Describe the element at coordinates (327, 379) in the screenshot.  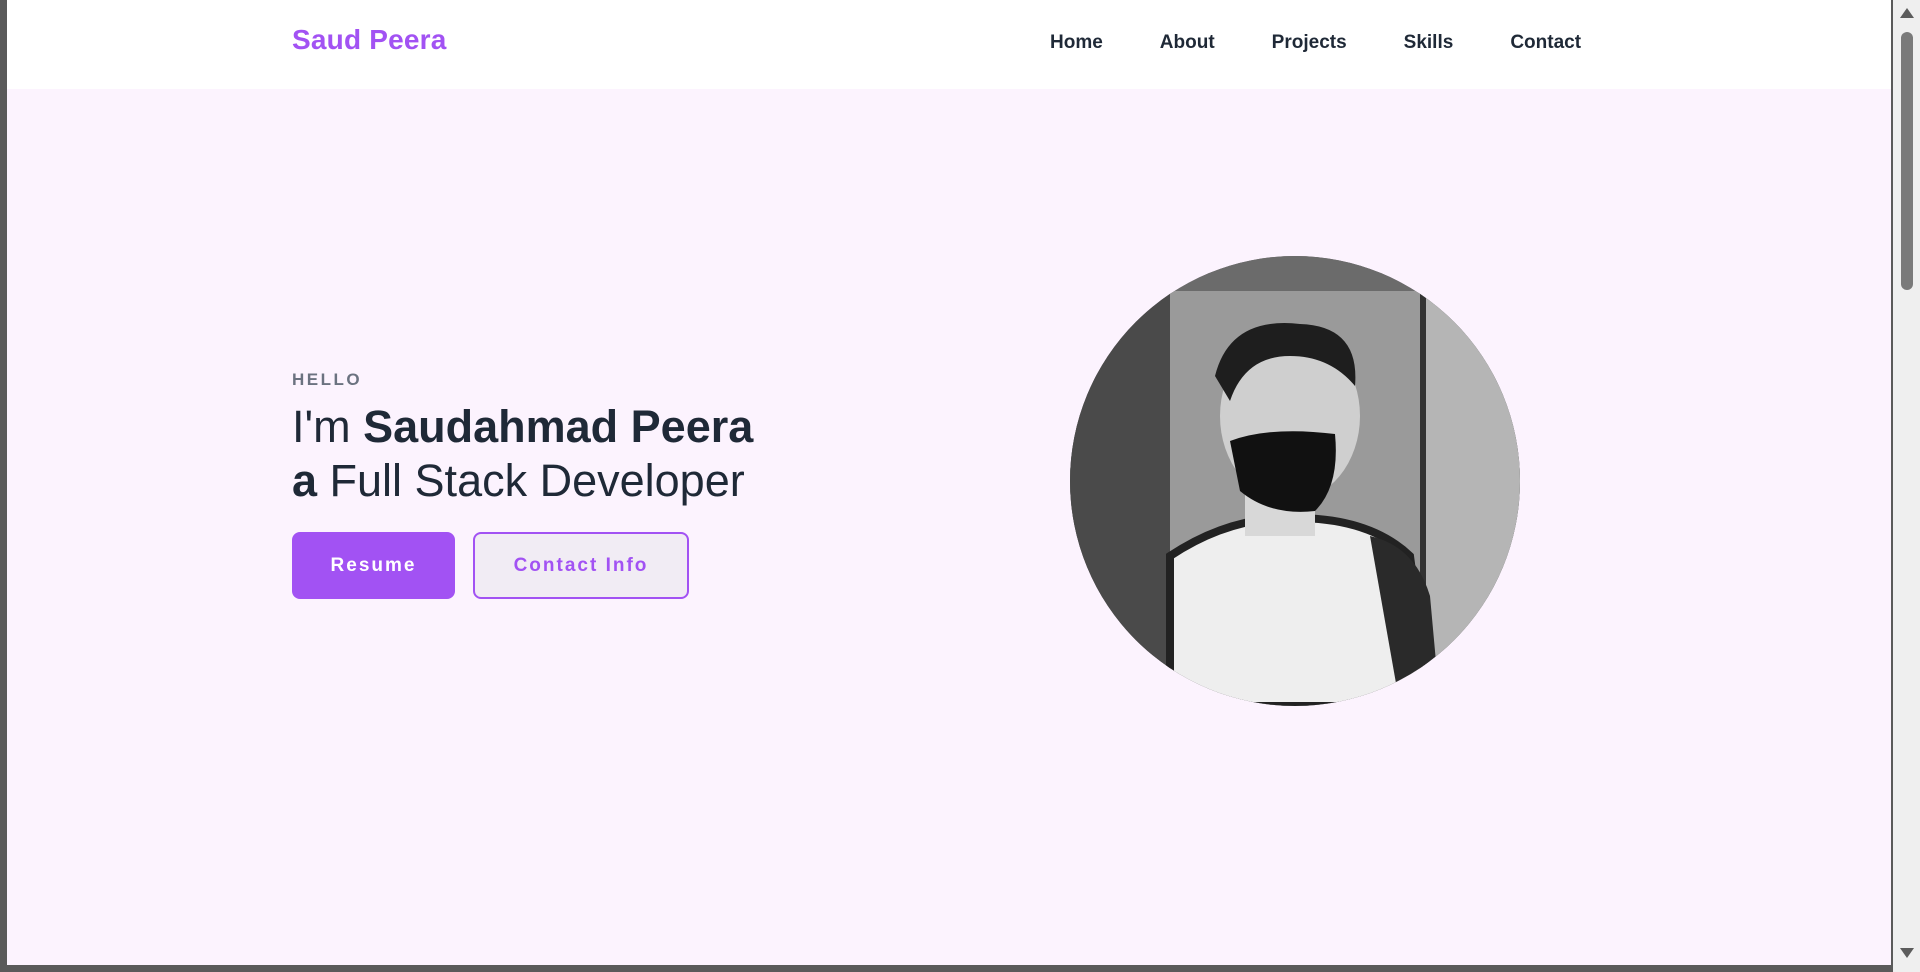
I see `hero-eyebrow: HELLO` at that location.